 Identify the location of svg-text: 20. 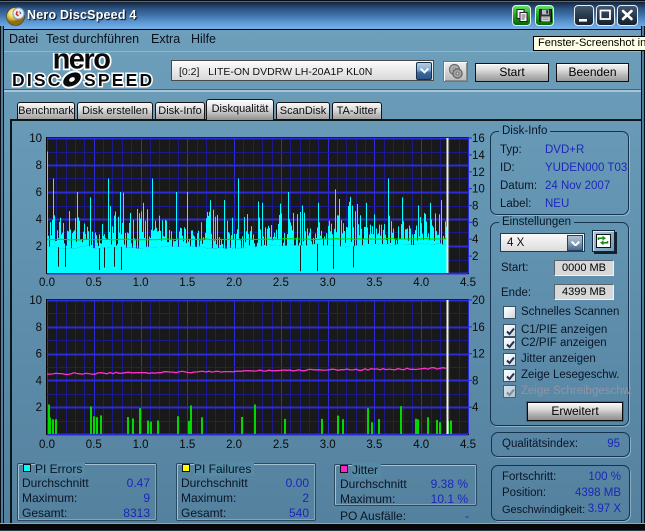
(478, 301).